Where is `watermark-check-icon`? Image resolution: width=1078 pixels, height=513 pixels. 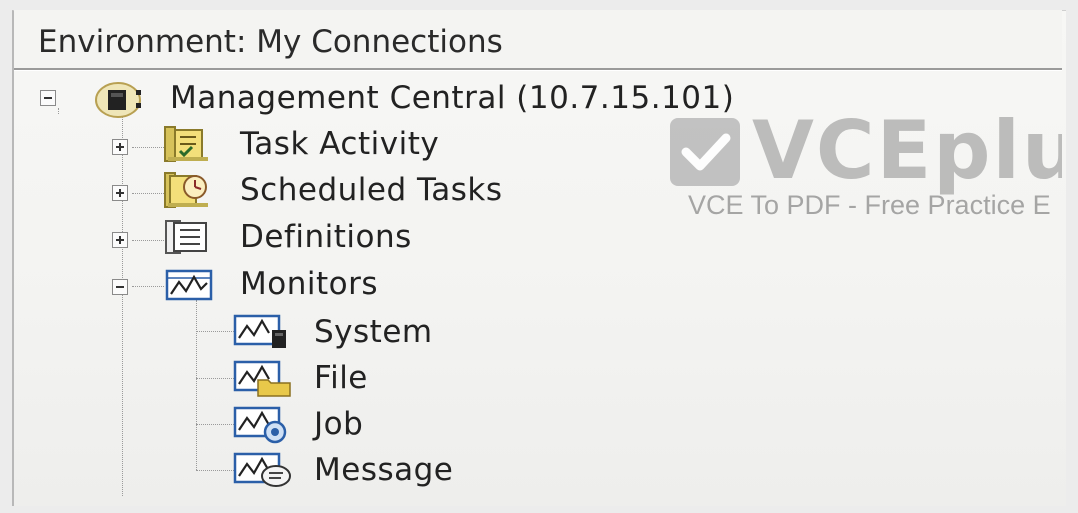 watermark-check-icon is located at coordinates (705, 152).